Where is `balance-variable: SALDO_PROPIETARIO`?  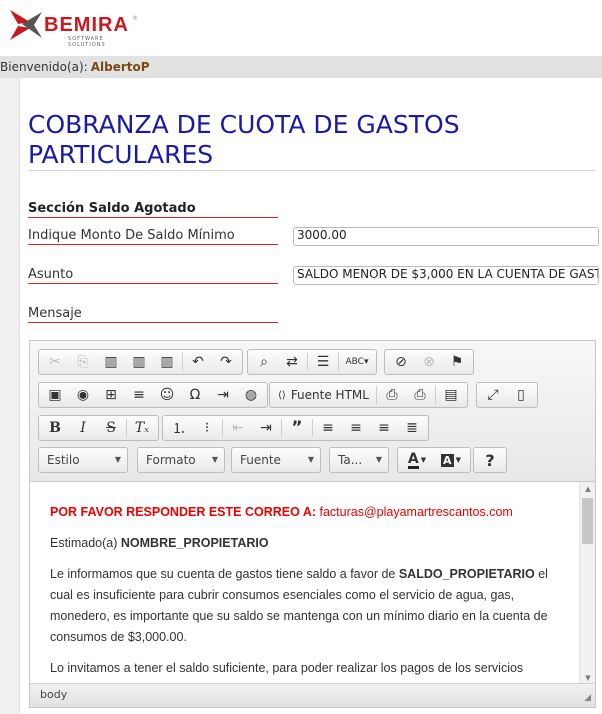
balance-variable: SALDO_PROPIETARIO is located at coordinates (466, 574).